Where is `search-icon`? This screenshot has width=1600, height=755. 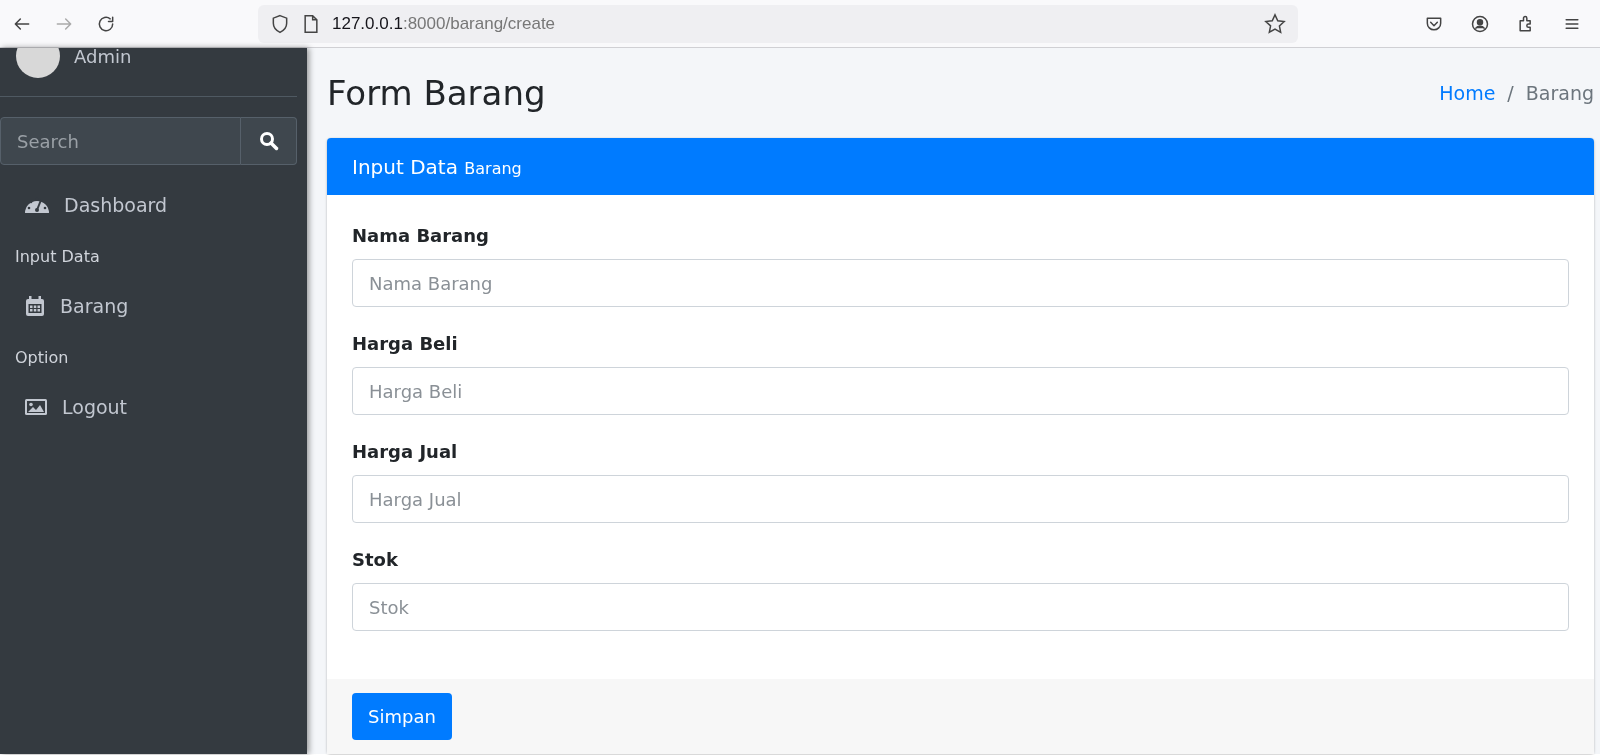
search-icon is located at coordinates (268, 141).